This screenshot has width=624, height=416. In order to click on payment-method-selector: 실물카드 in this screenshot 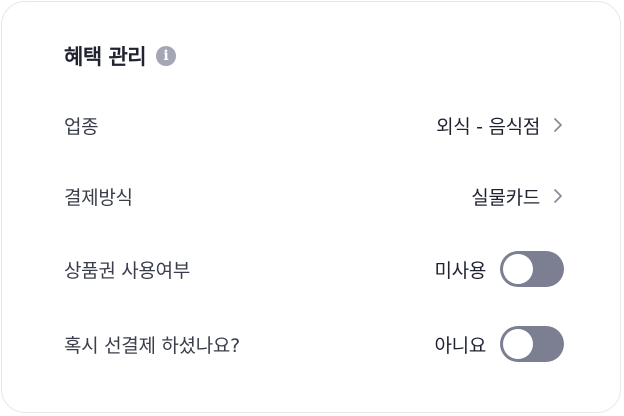, I will do `click(517, 196)`.